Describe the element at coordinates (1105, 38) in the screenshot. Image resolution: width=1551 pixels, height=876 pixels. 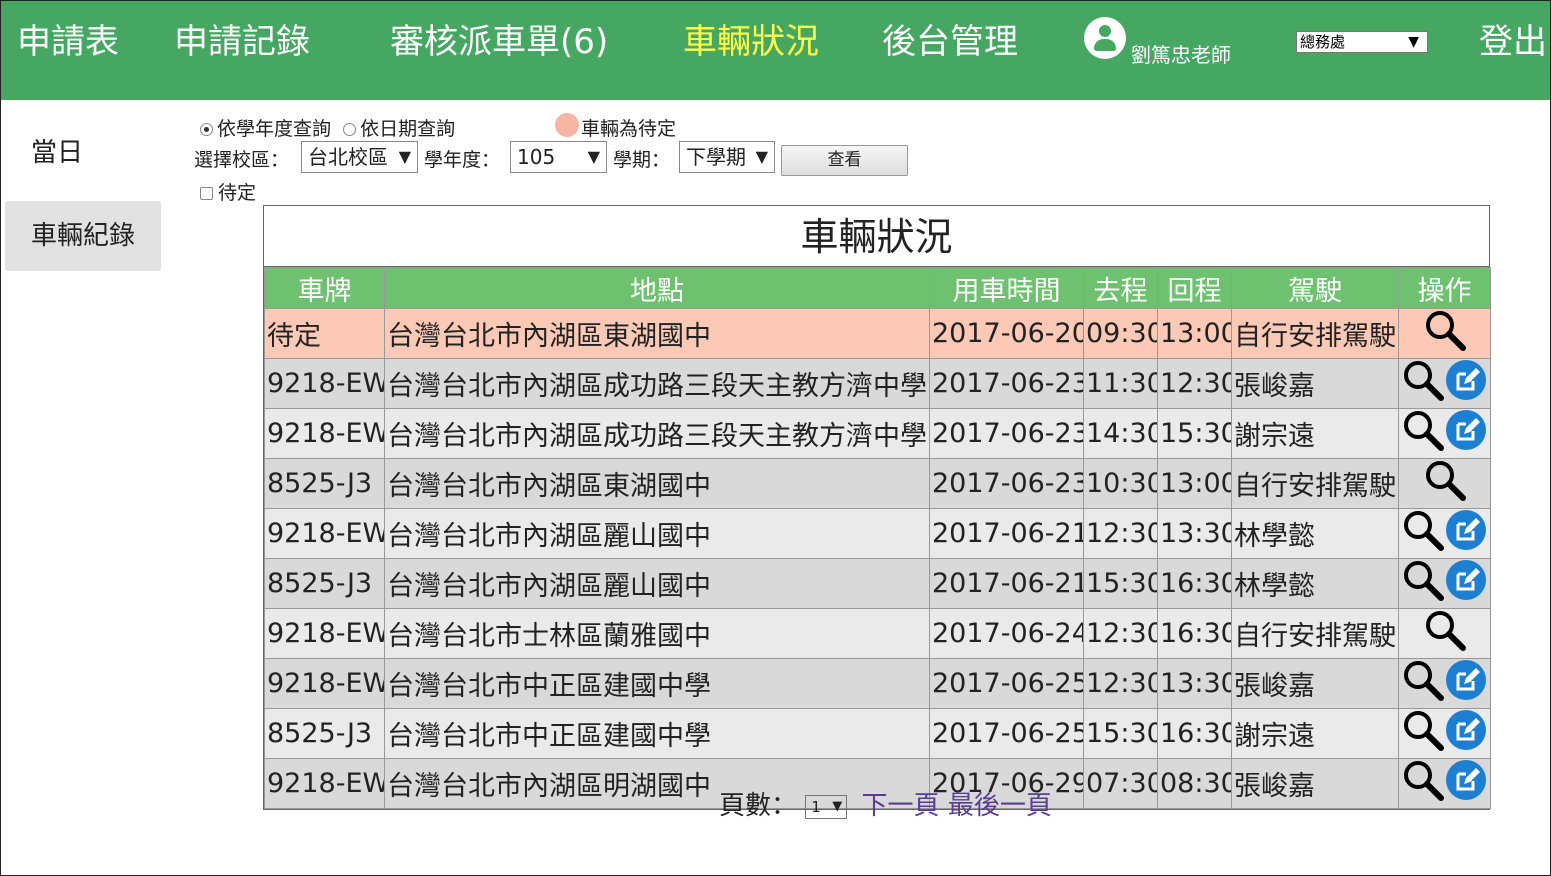
I see `user-icon` at that location.